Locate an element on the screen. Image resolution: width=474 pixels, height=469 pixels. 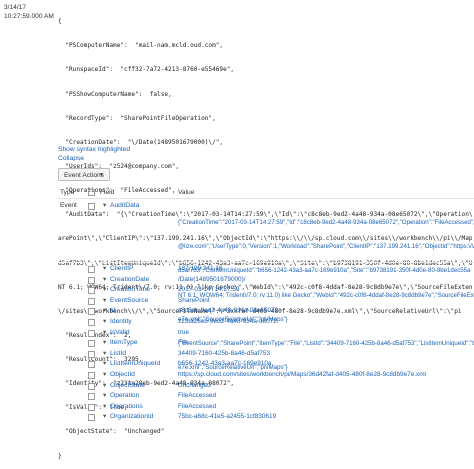
field-name: ObjectId is located at coordinates (122, 374).